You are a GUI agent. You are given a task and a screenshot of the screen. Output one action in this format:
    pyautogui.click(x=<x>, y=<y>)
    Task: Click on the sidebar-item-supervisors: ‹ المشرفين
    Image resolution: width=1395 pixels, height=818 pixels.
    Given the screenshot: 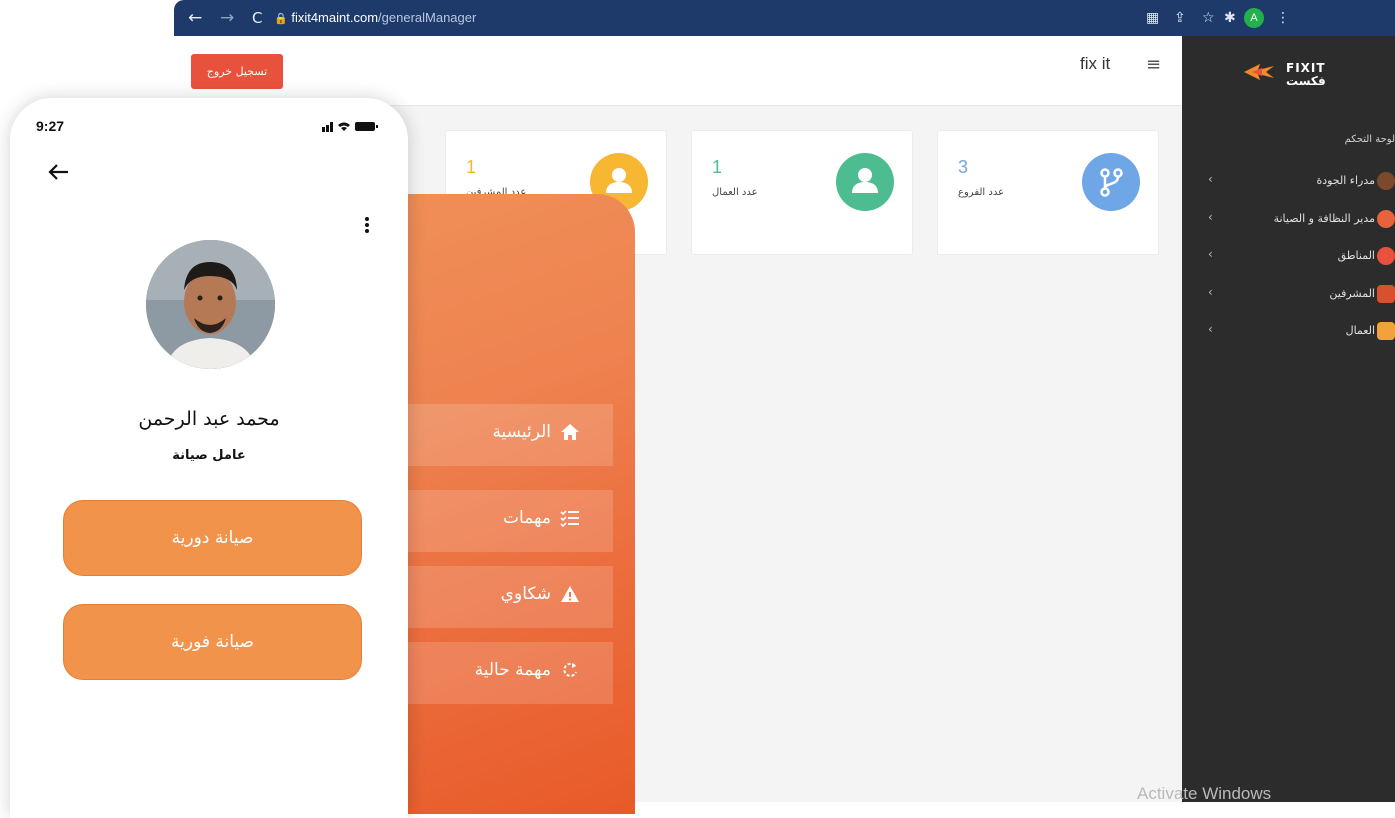 What is the action you would take?
    pyautogui.click(x=1288, y=295)
    